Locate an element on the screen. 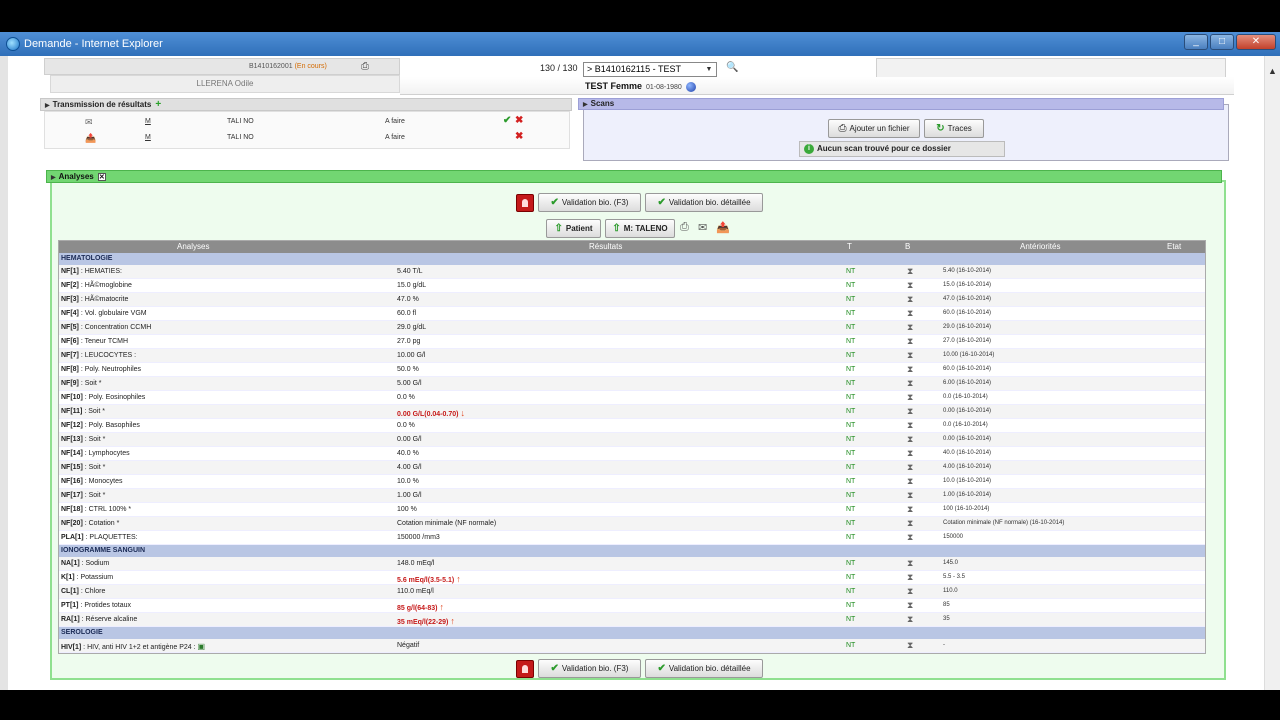 The height and width of the screenshot is (720, 1280). validate-bio-button-bottom: ✔ Validation bio. (F3) is located at coordinates (589, 668).